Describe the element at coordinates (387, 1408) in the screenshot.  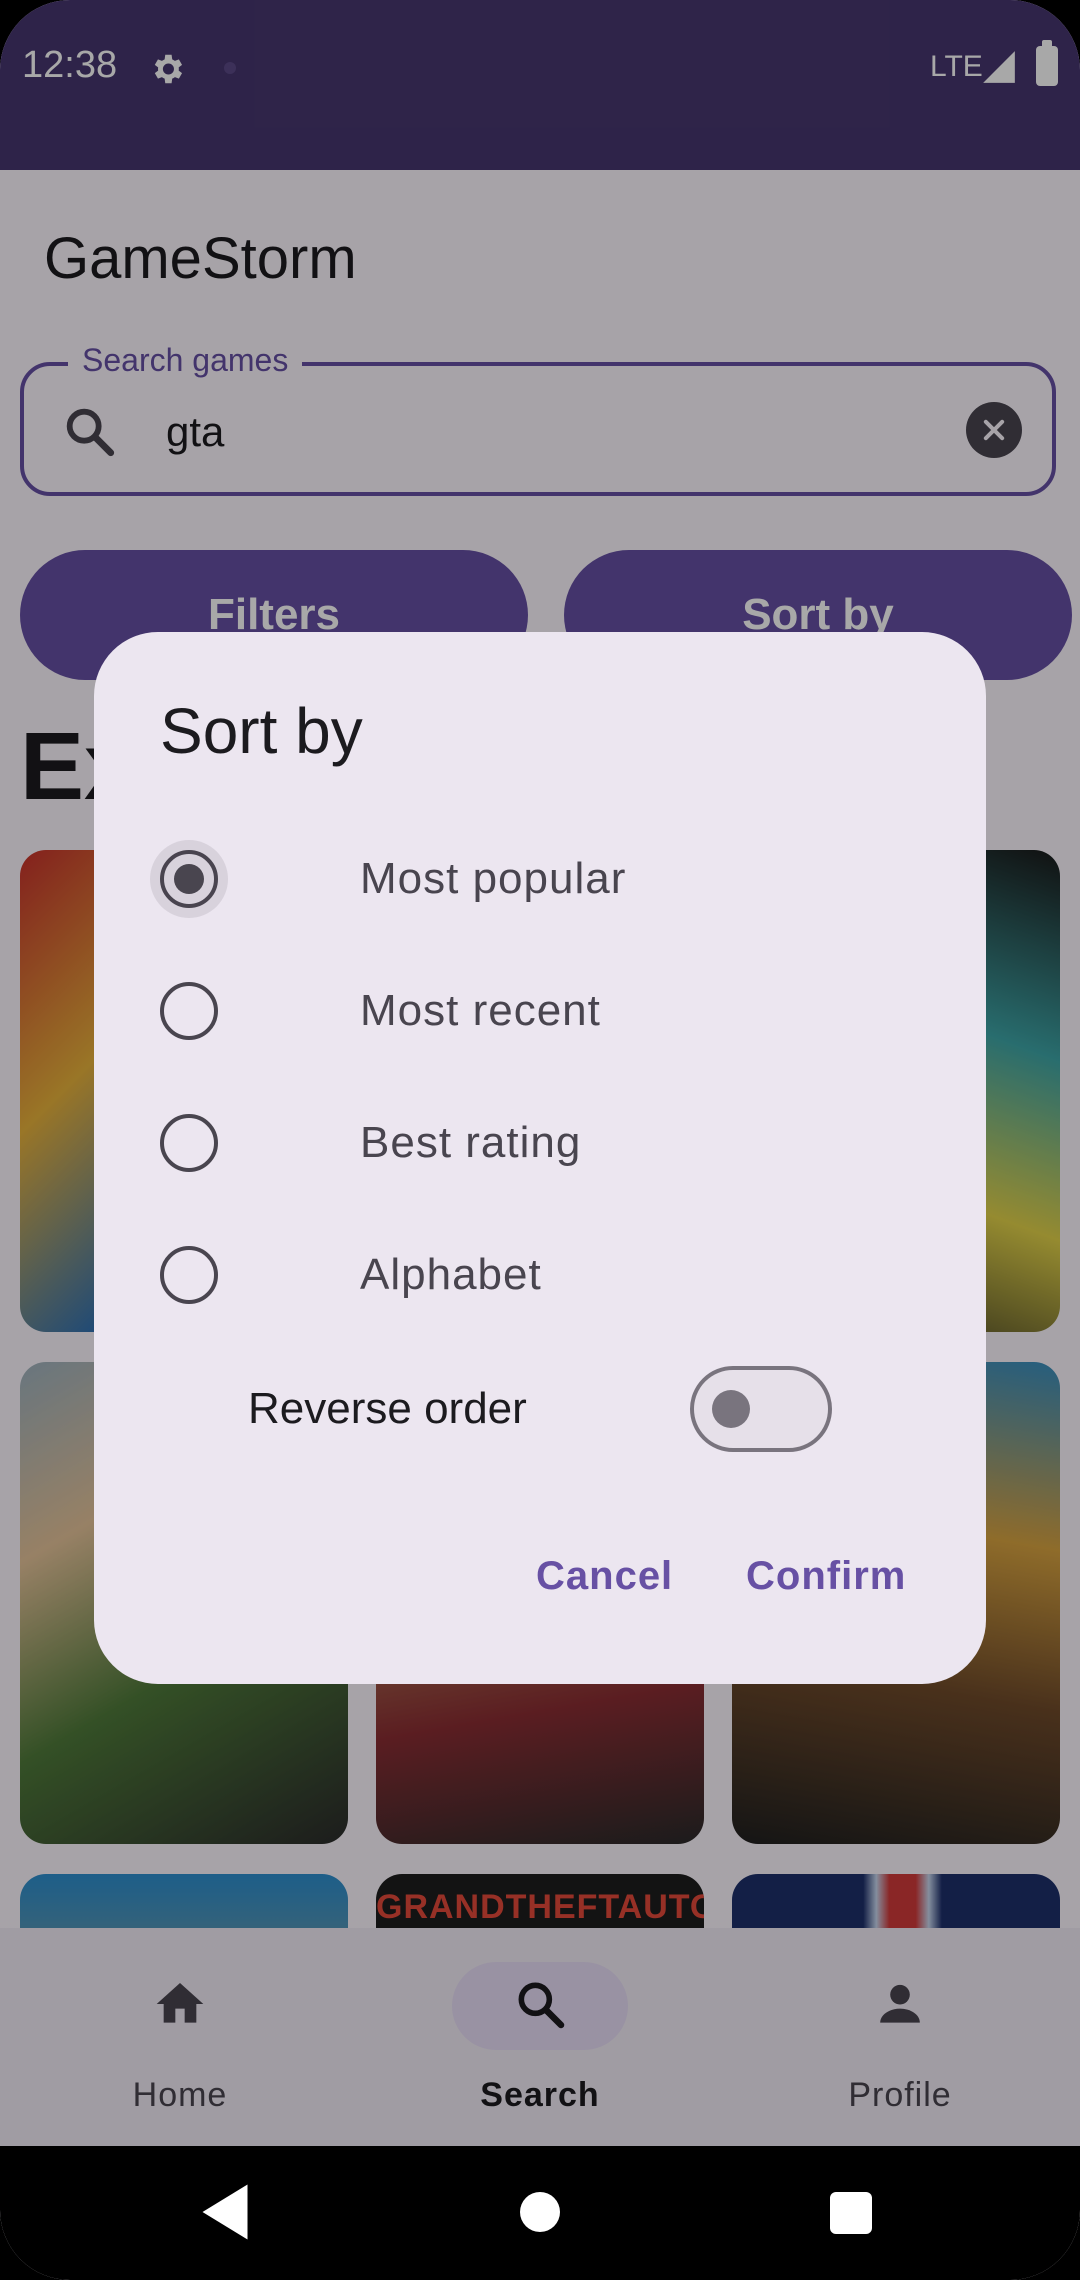
I see `reverse-order-label: Reverse order` at that location.